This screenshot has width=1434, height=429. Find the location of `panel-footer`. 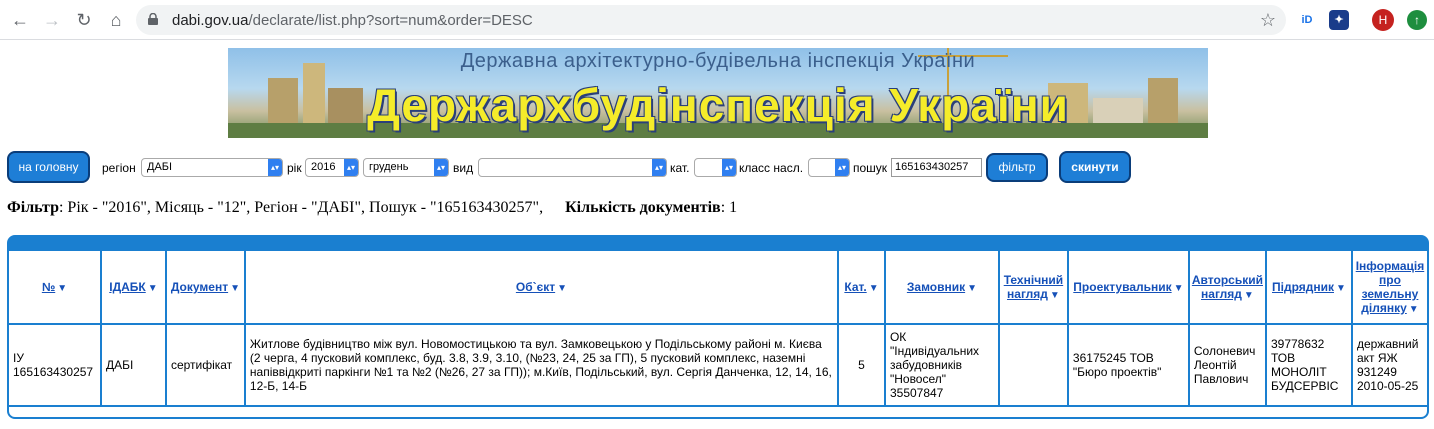

panel-footer is located at coordinates (718, 412).